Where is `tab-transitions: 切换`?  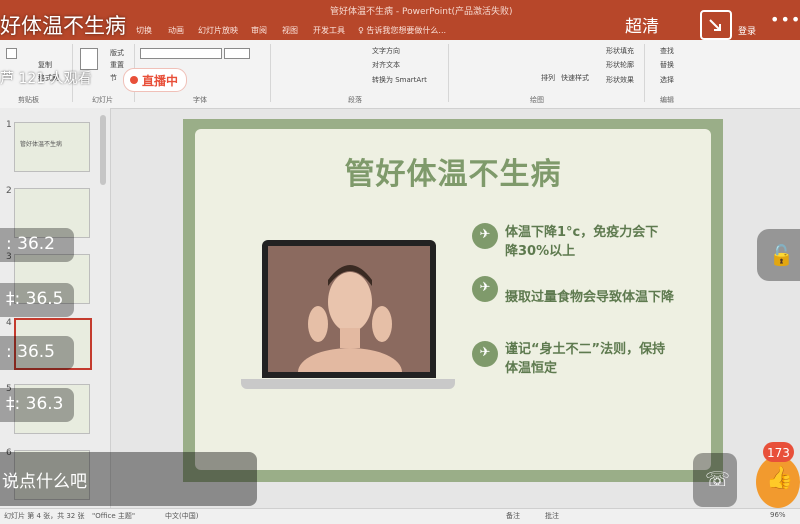
tab-transitions: 切换 is located at coordinates (144, 30).